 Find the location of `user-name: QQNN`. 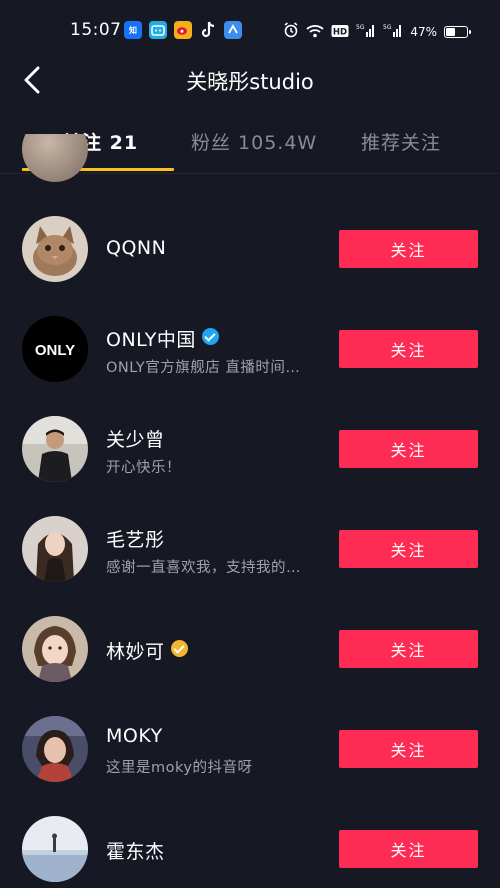

user-name: QQNN is located at coordinates (136, 248).